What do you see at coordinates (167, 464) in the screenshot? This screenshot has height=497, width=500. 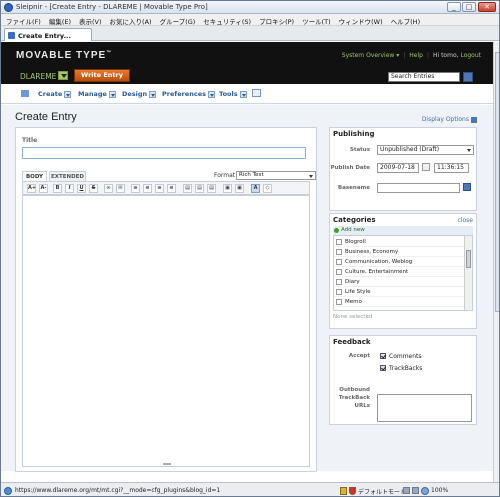 I see `resize-grip` at bounding box center [167, 464].